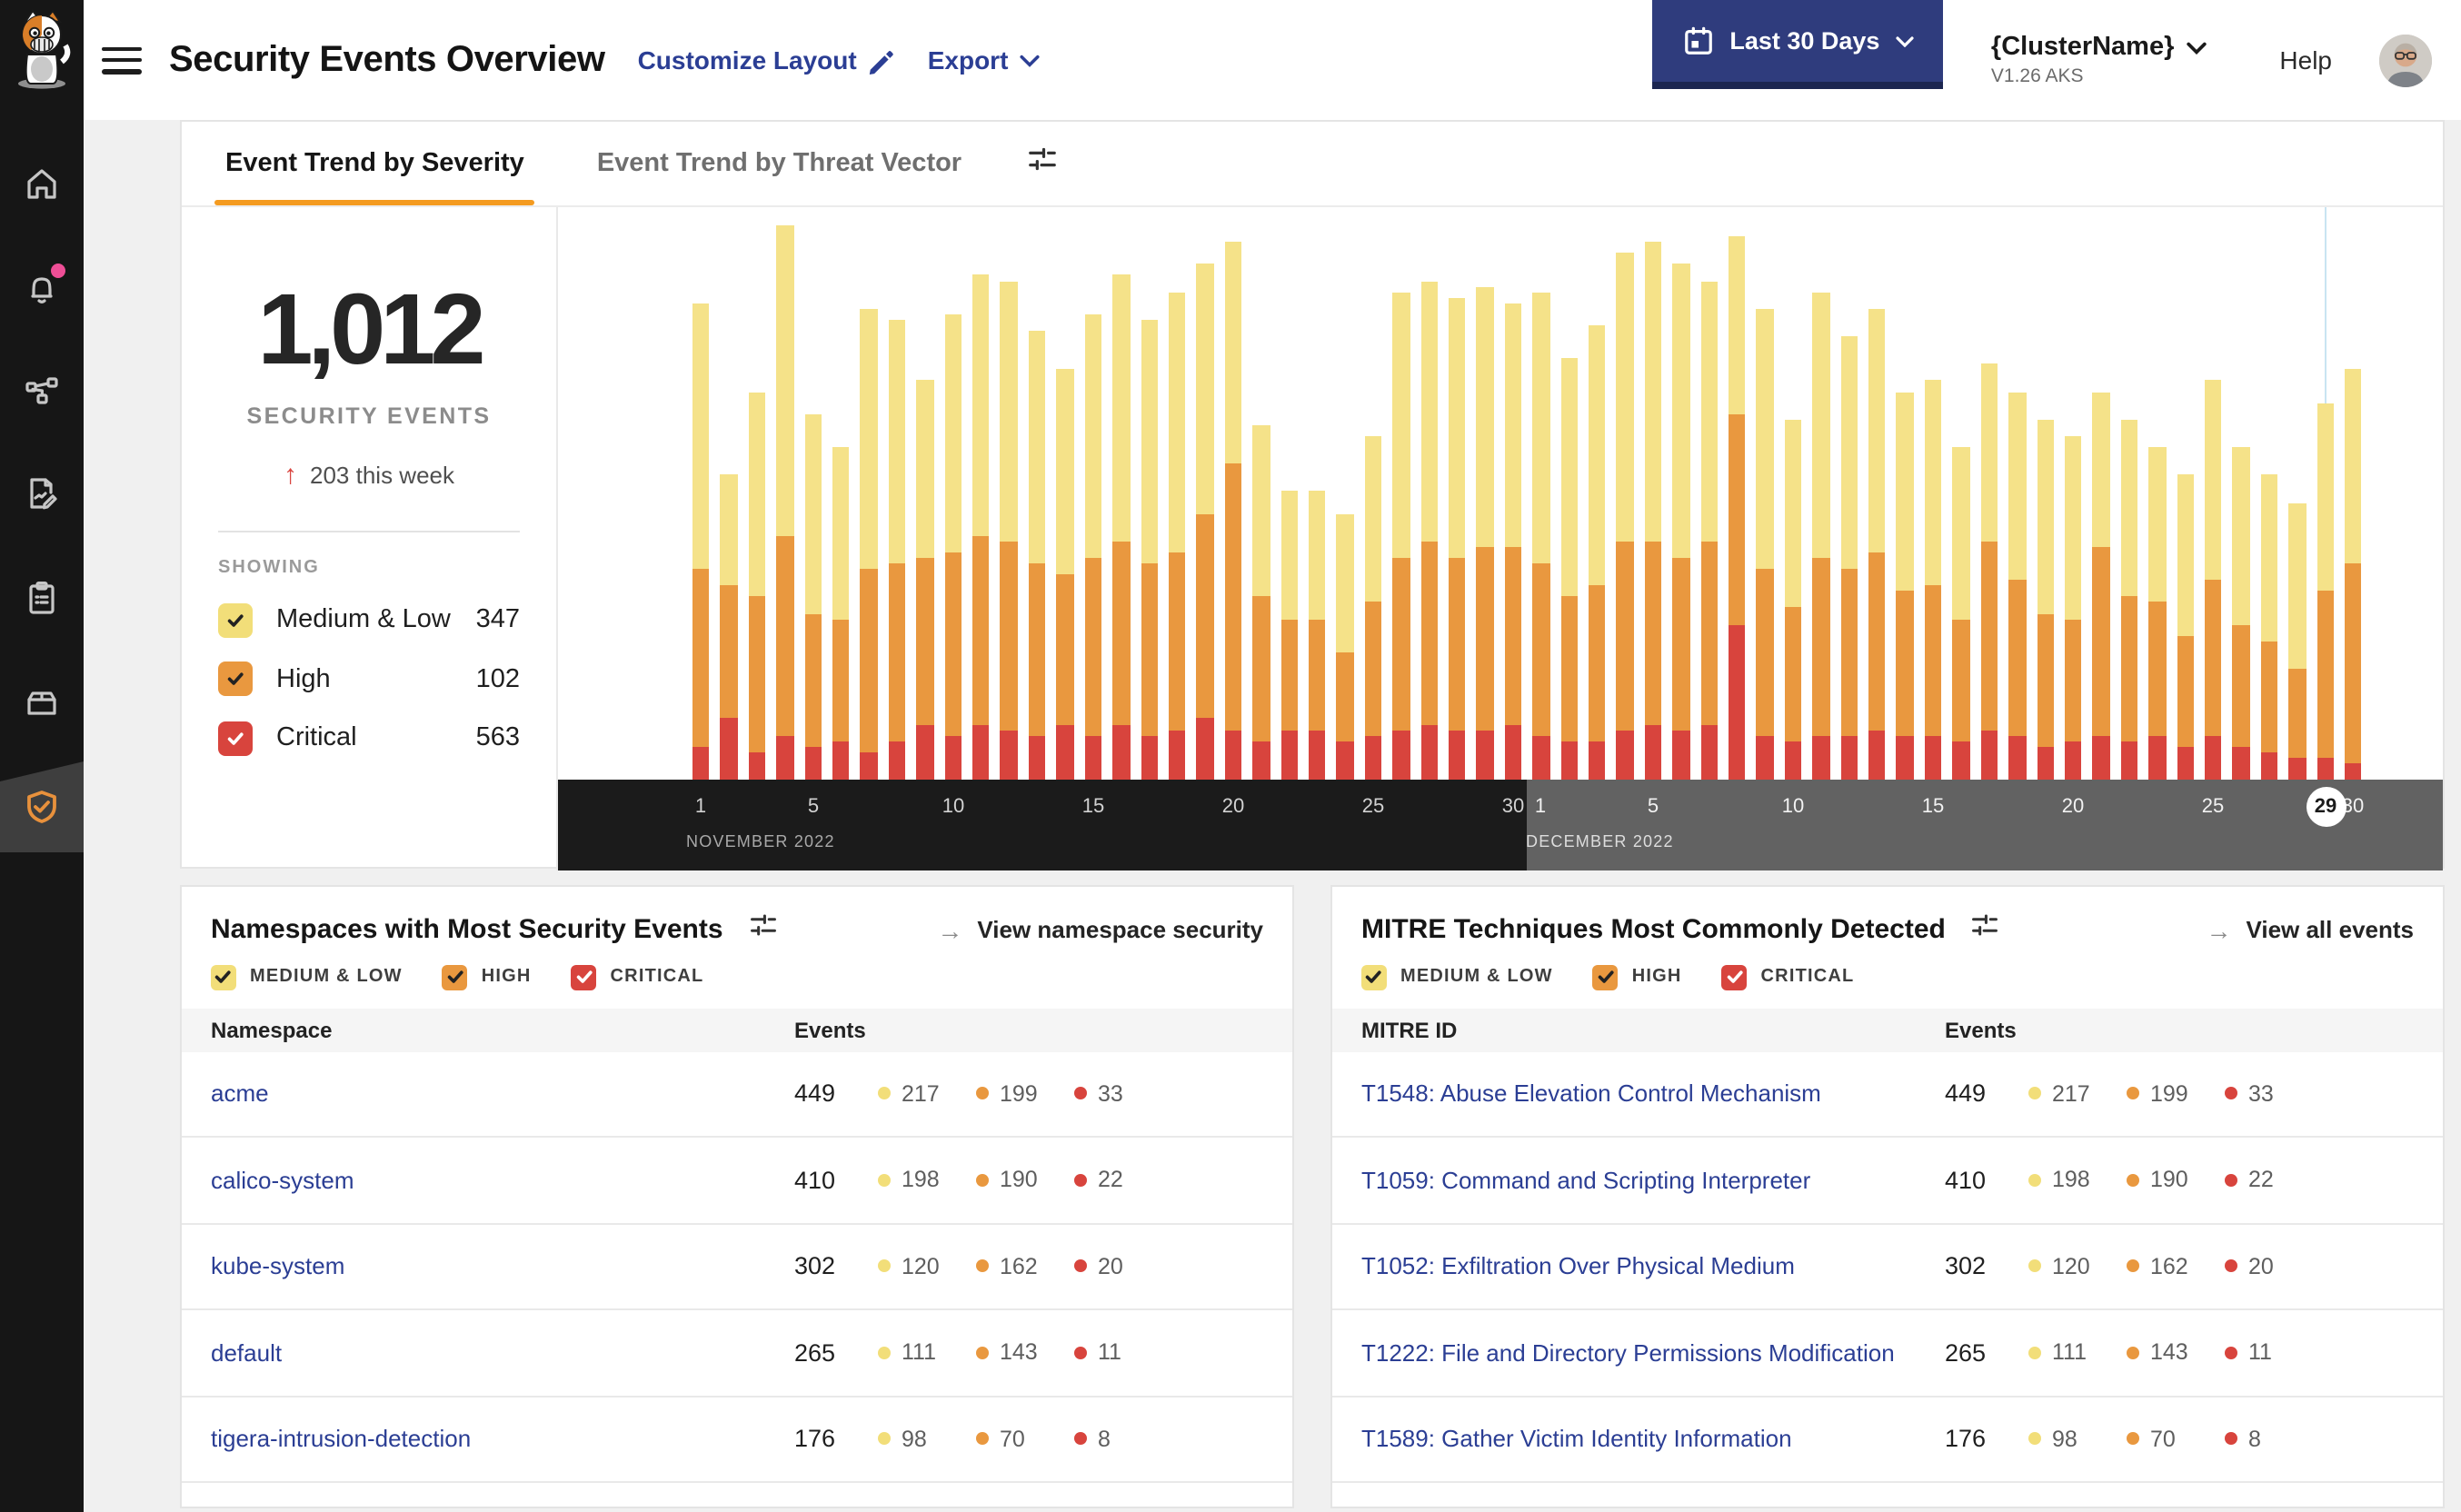 The width and height of the screenshot is (2461, 1512). Describe the element at coordinates (1653, 1180) in the screenshot. I see `row-link: T1059: Command and Scripting Interpreter` at that location.